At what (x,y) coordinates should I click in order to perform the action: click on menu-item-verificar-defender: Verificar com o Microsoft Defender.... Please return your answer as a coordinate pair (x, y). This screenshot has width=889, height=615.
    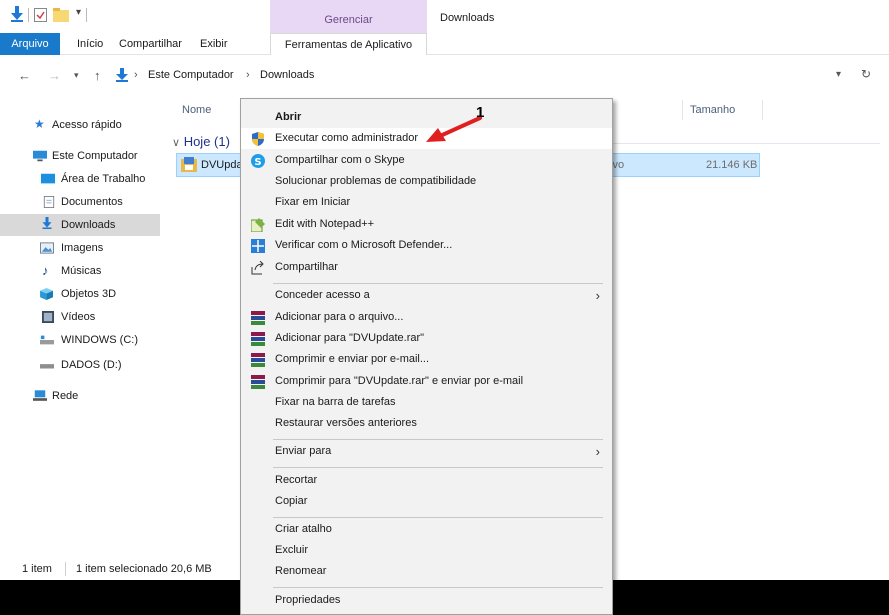
    Looking at the image, I should click on (426, 245).